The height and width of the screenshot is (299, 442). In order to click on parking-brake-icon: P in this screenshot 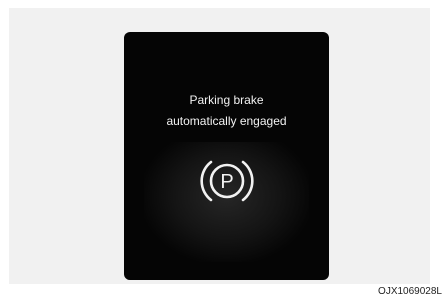, I will do `click(227, 181)`.